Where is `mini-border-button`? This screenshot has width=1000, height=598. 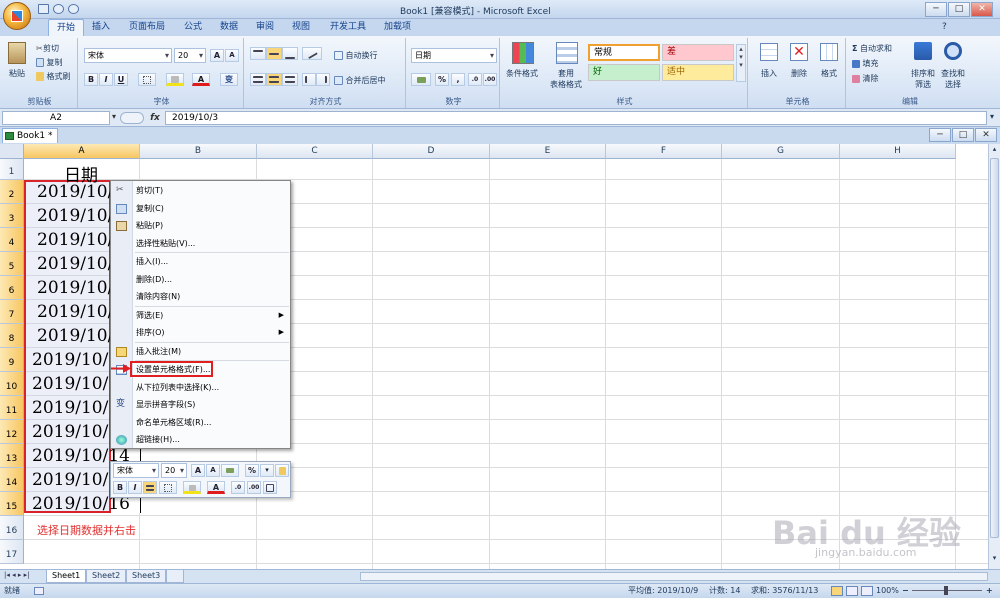 mini-border-button is located at coordinates (168, 487).